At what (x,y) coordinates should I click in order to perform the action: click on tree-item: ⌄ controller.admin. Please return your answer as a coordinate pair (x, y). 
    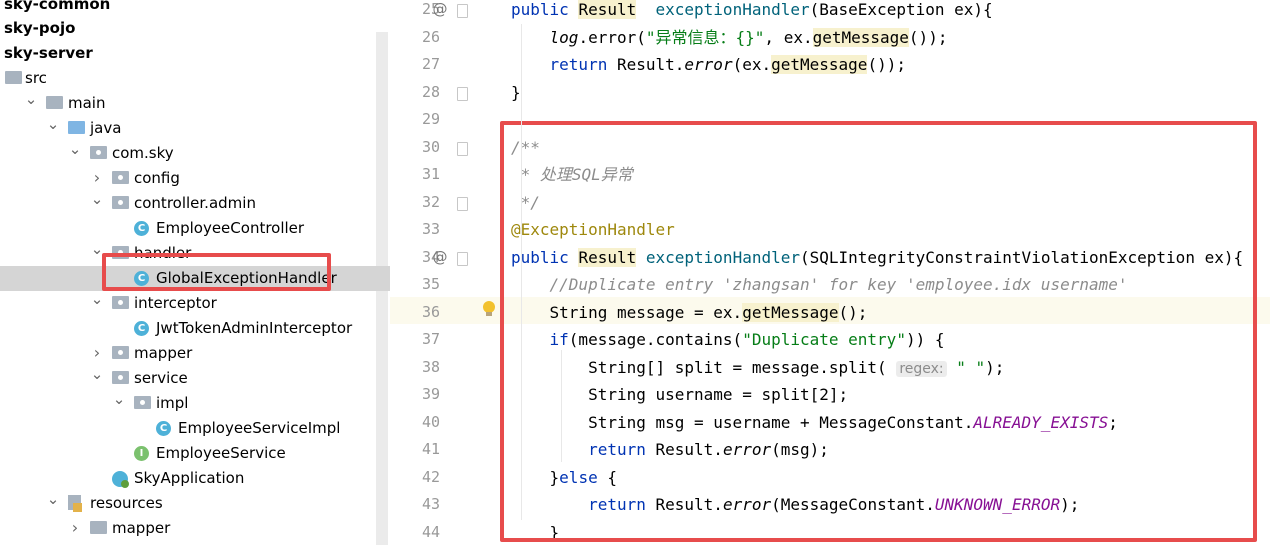
    Looking at the image, I should click on (188, 203).